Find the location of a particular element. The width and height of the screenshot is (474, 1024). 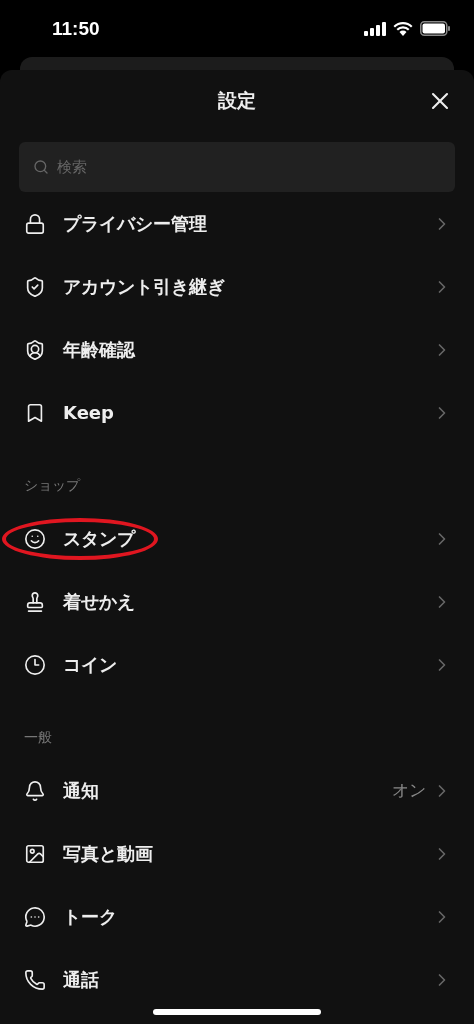

settings-row: プライバシー管理 is located at coordinates (237, 223).